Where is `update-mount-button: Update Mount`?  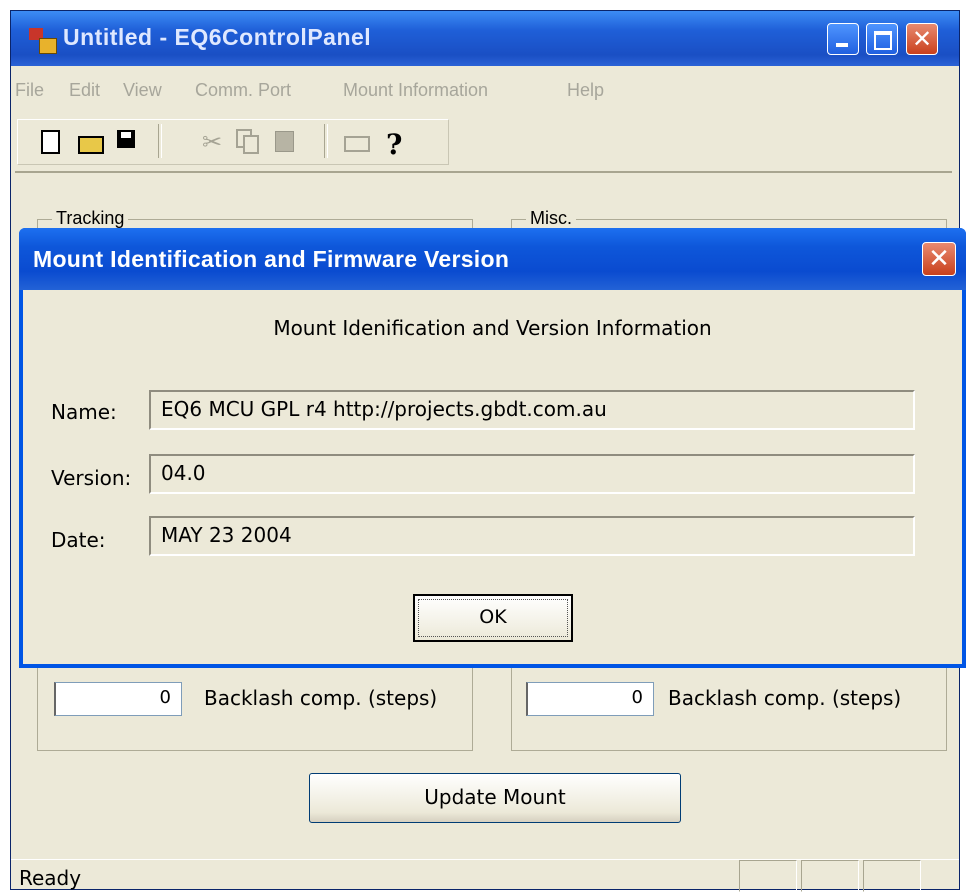 update-mount-button: Update Mount is located at coordinates (495, 798).